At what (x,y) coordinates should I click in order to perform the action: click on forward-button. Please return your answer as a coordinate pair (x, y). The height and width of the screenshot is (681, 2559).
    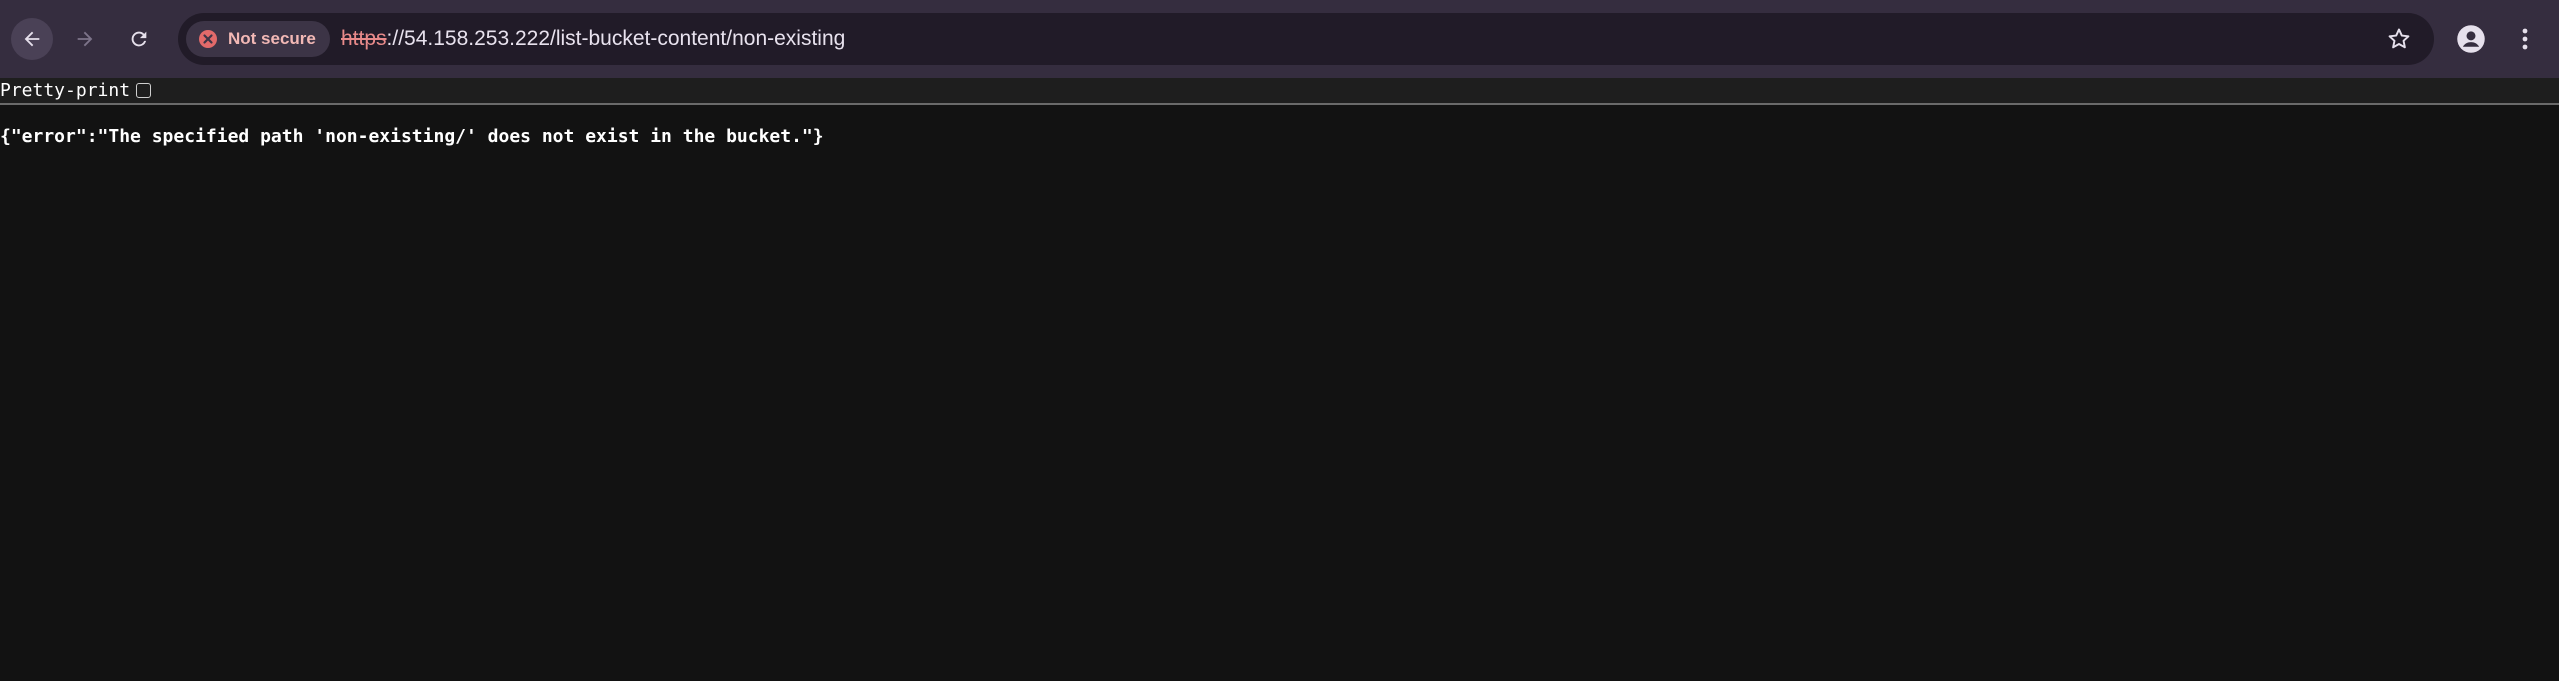
    Looking at the image, I should click on (85, 39).